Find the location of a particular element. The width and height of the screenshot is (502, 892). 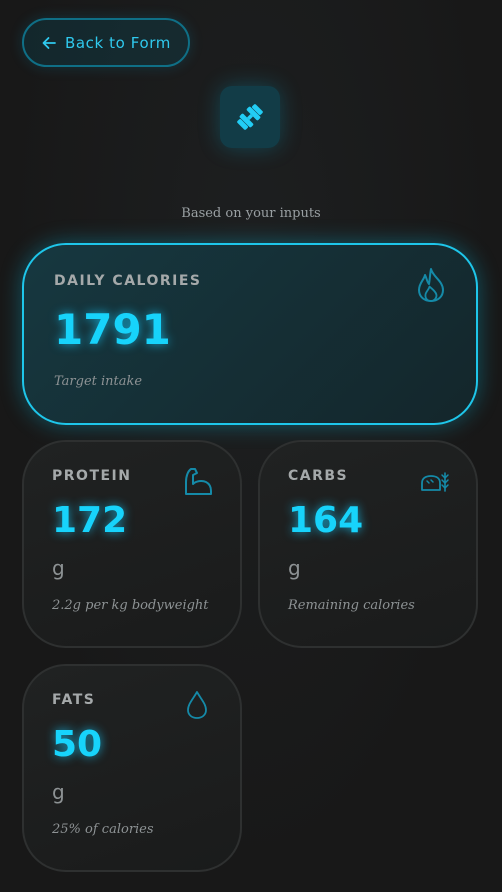

carbs-value: 164 is located at coordinates (326, 520).